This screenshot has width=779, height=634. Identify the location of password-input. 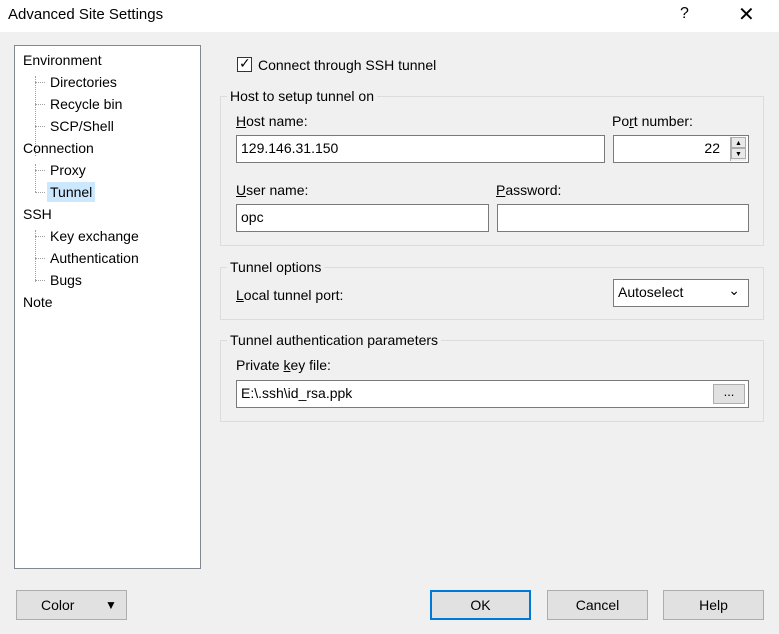
(623, 218).